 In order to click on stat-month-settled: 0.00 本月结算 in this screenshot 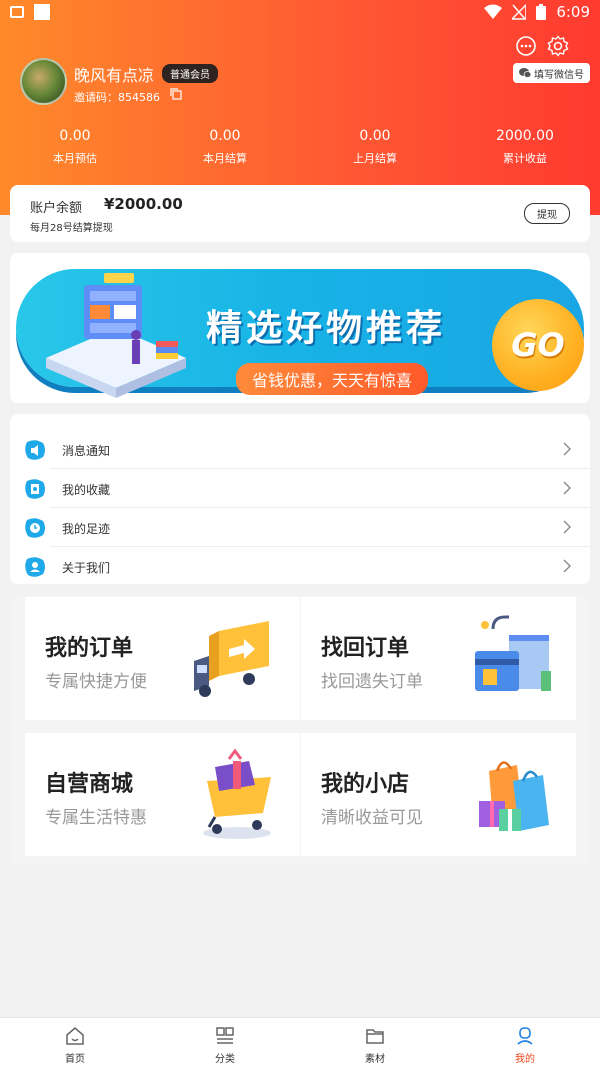, I will do `click(225, 147)`.